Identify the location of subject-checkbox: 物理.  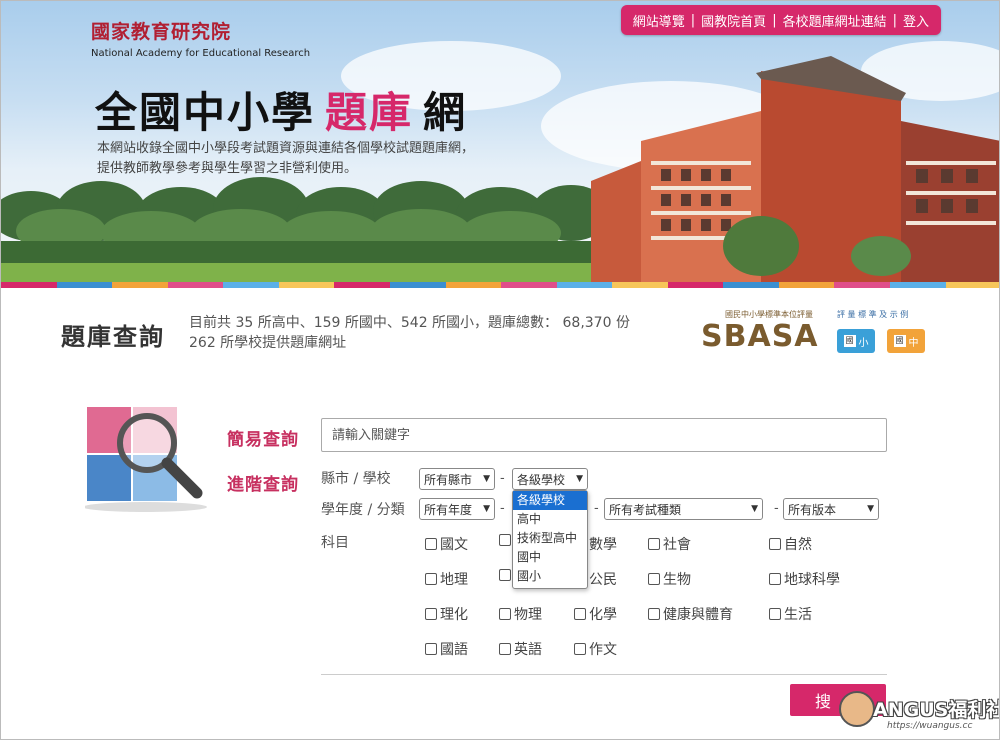
(520, 614).